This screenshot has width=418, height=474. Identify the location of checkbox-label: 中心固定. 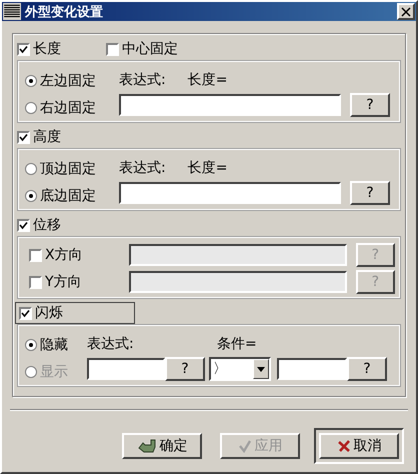
(150, 49).